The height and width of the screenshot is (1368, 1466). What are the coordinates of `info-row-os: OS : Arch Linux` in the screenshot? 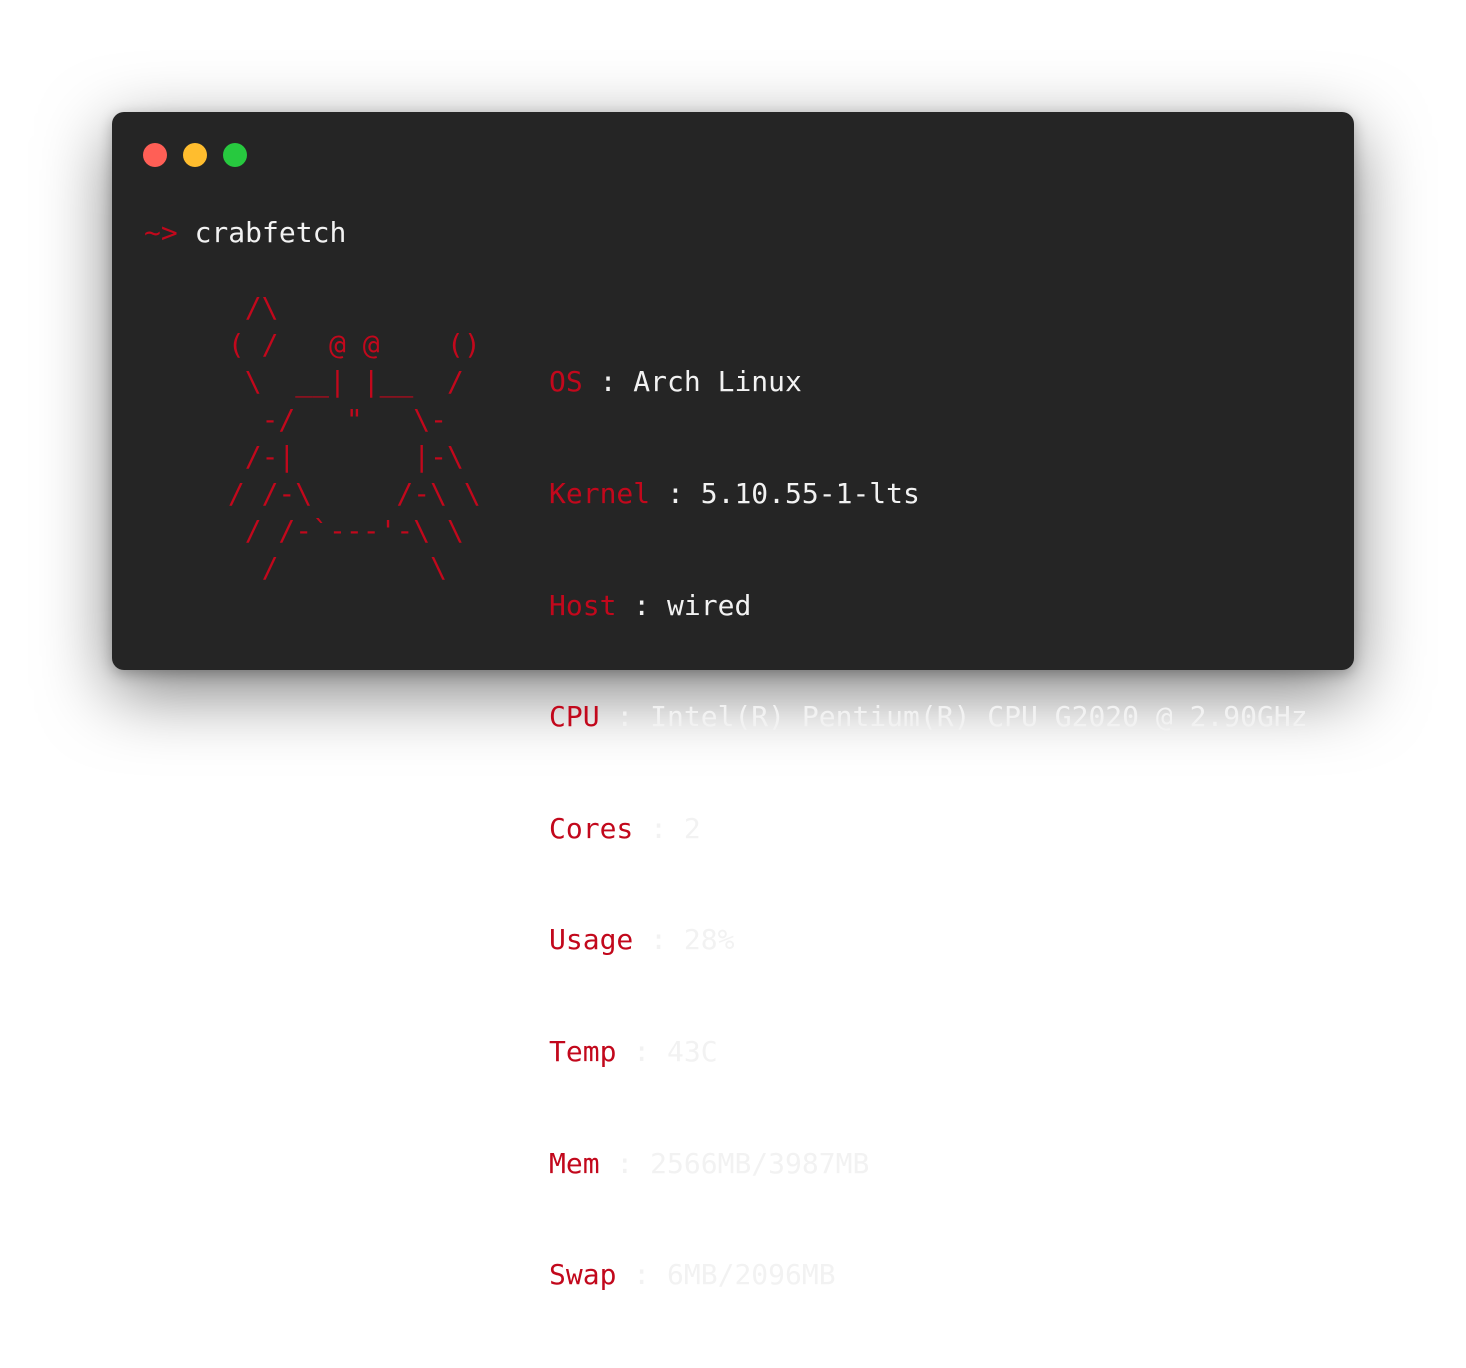 It's located at (928, 381).